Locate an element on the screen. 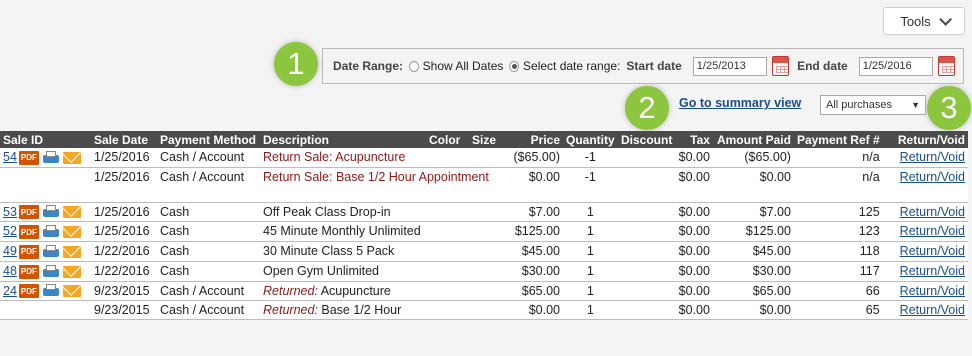 The image size is (972, 356). description-cell: Return Sale: Base 1/2 Hour Appointment is located at coordinates (384, 185).